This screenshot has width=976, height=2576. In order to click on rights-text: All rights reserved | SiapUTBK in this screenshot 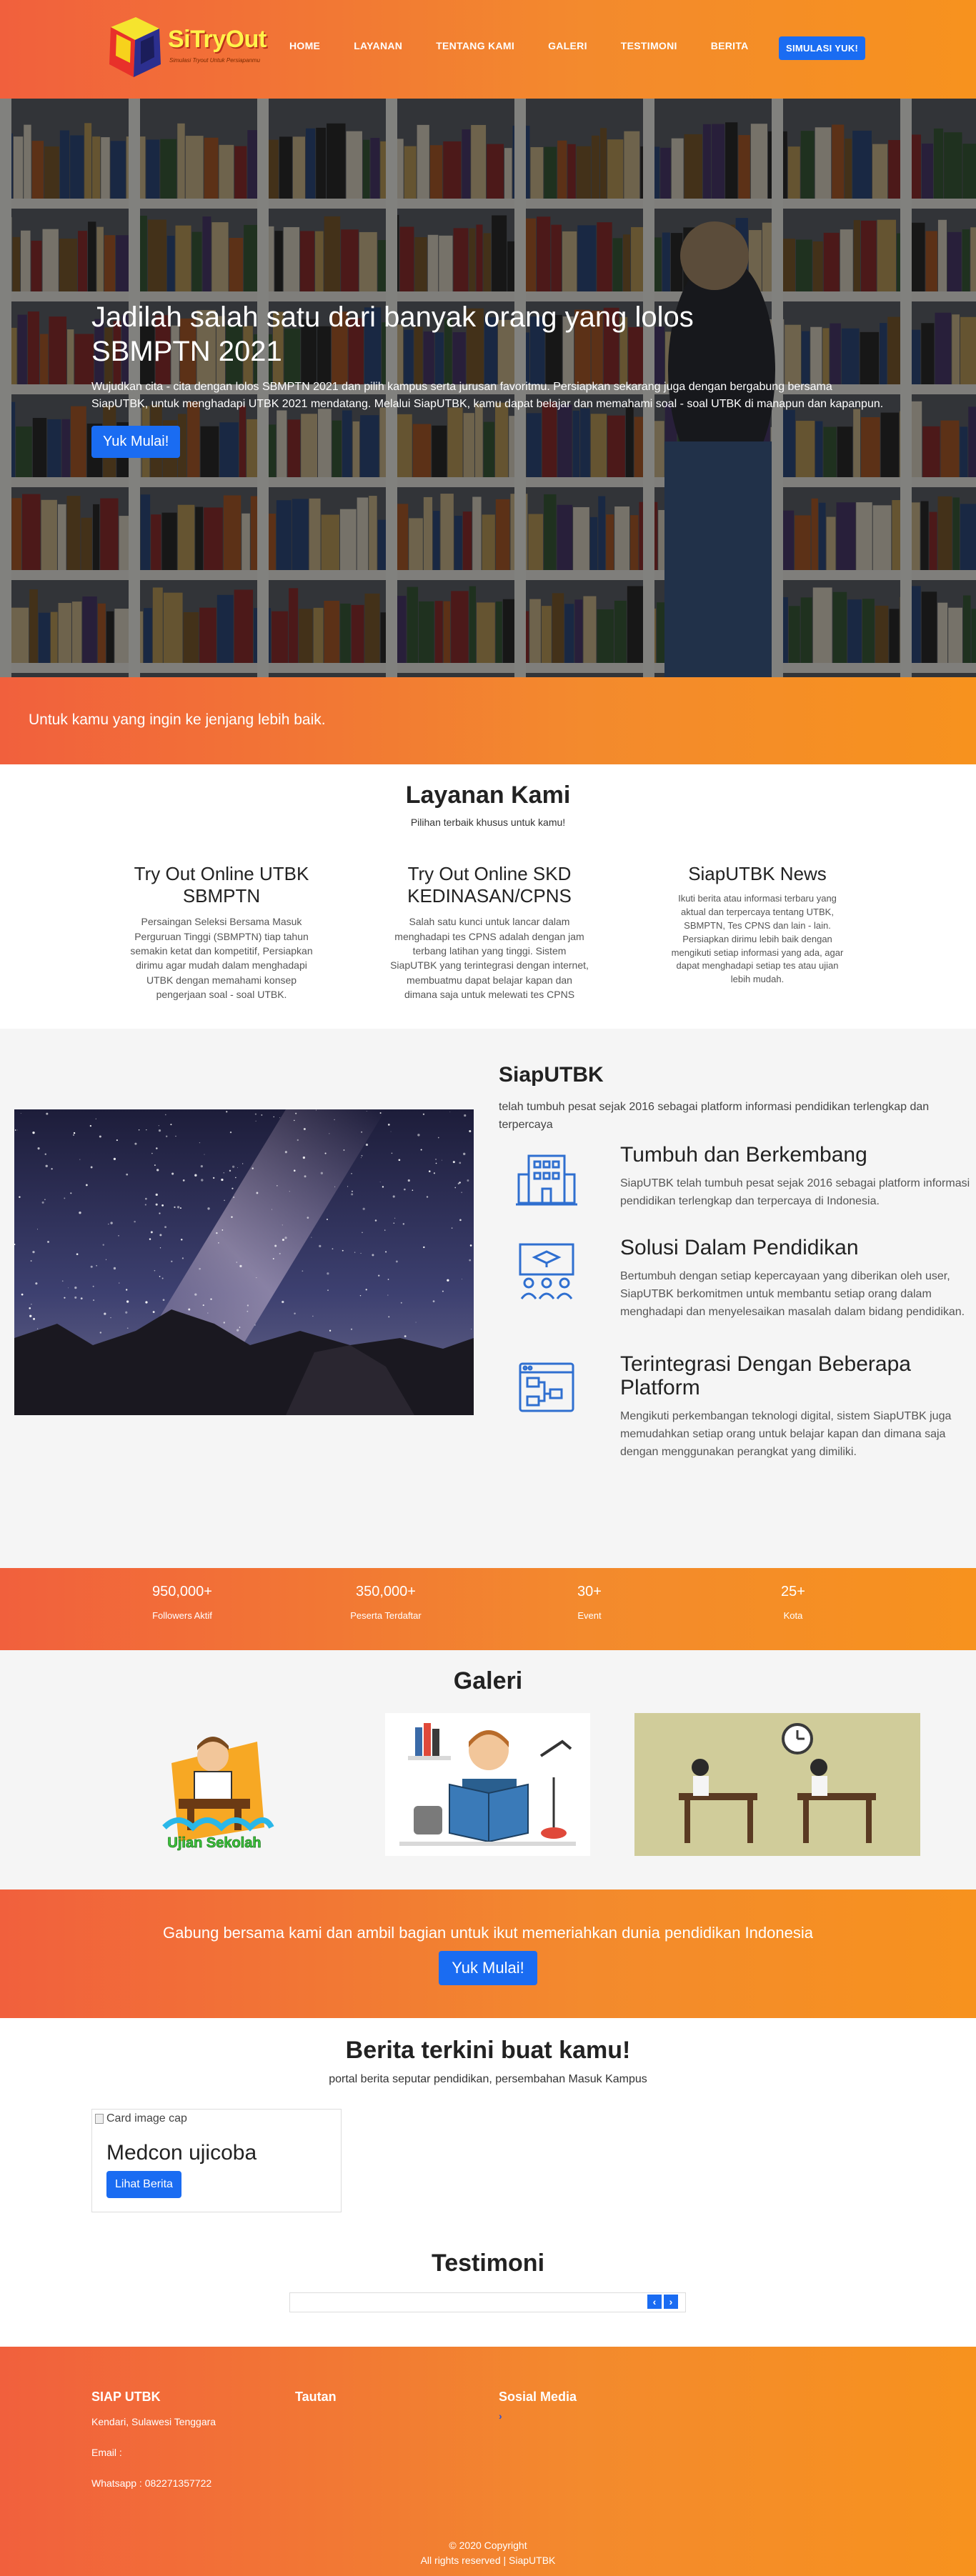, I will do `click(488, 2561)`.